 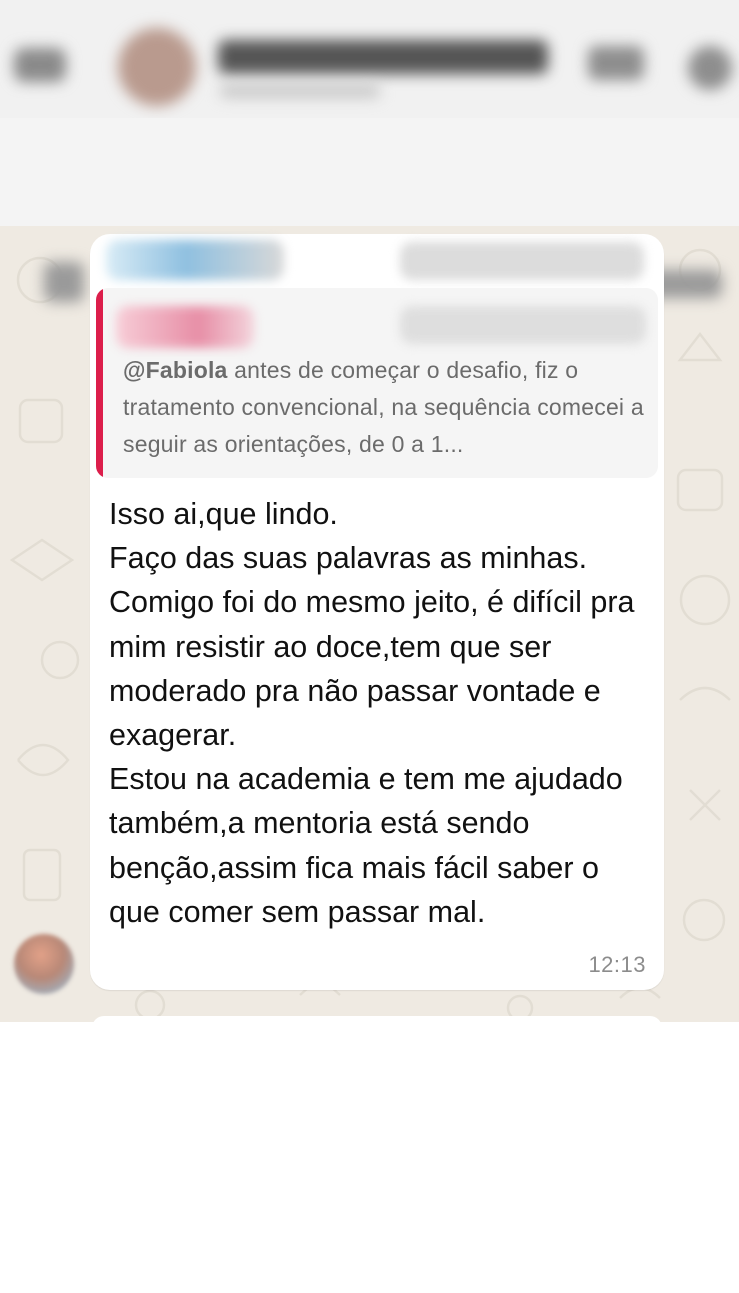 I want to click on video-call-icon, so click(x=616, y=63).